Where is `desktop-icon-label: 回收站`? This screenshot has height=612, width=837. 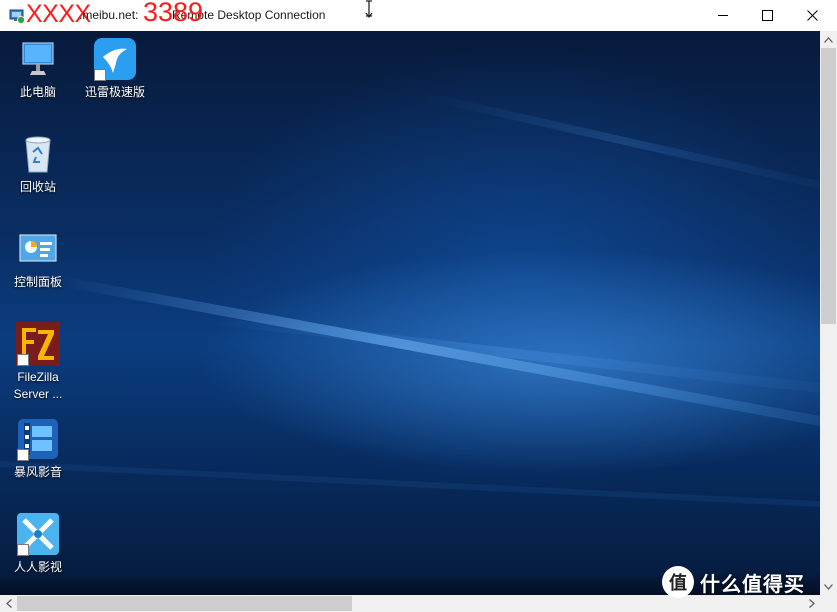
desktop-icon-label: 回收站 is located at coordinates (37, 187).